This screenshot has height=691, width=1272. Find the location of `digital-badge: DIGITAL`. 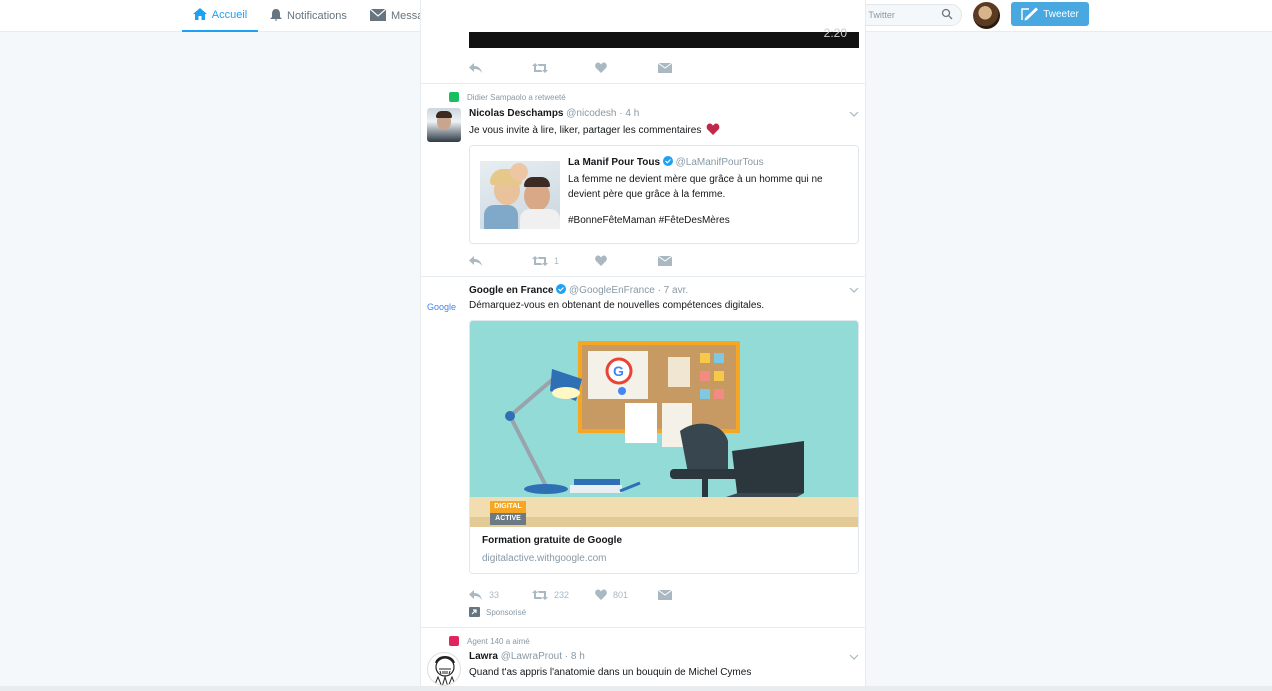

digital-badge: DIGITAL is located at coordinates (508, 507).